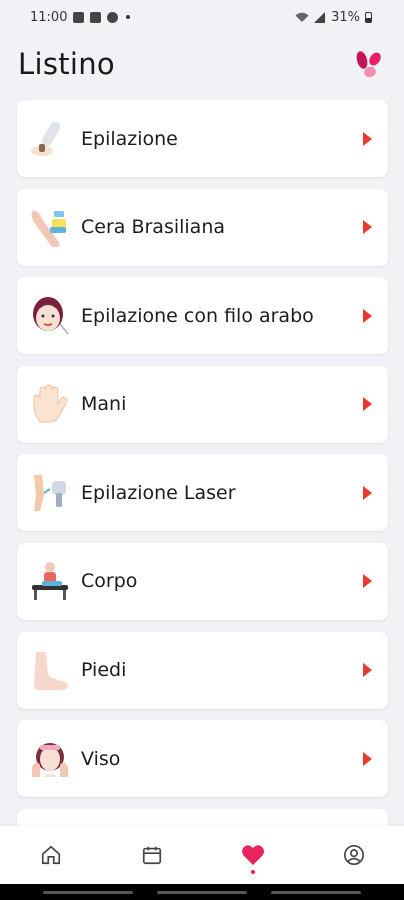  Describe the element at coordinates (345, 17) in the screenshot. I see `battery-percent: 31%` at that location.